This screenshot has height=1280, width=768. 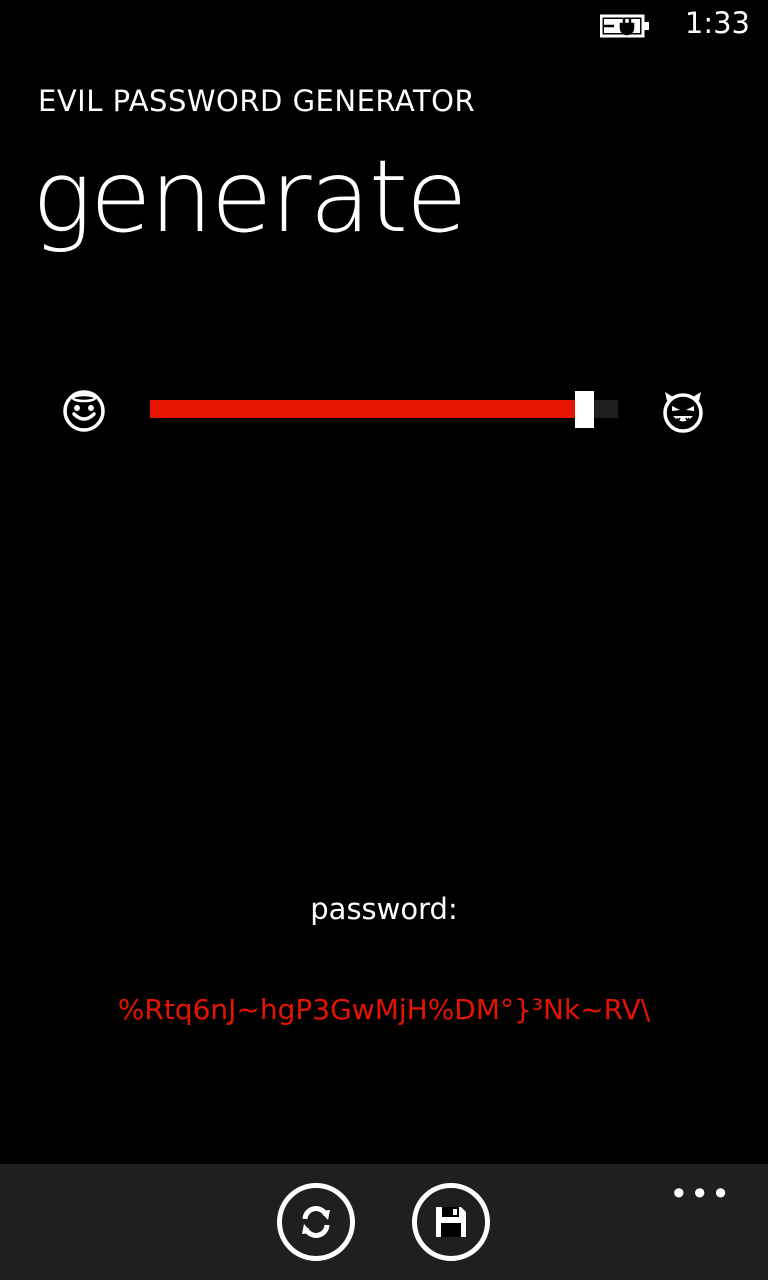 I want to click on app-bar: •••, so click(x=384, y=1222).